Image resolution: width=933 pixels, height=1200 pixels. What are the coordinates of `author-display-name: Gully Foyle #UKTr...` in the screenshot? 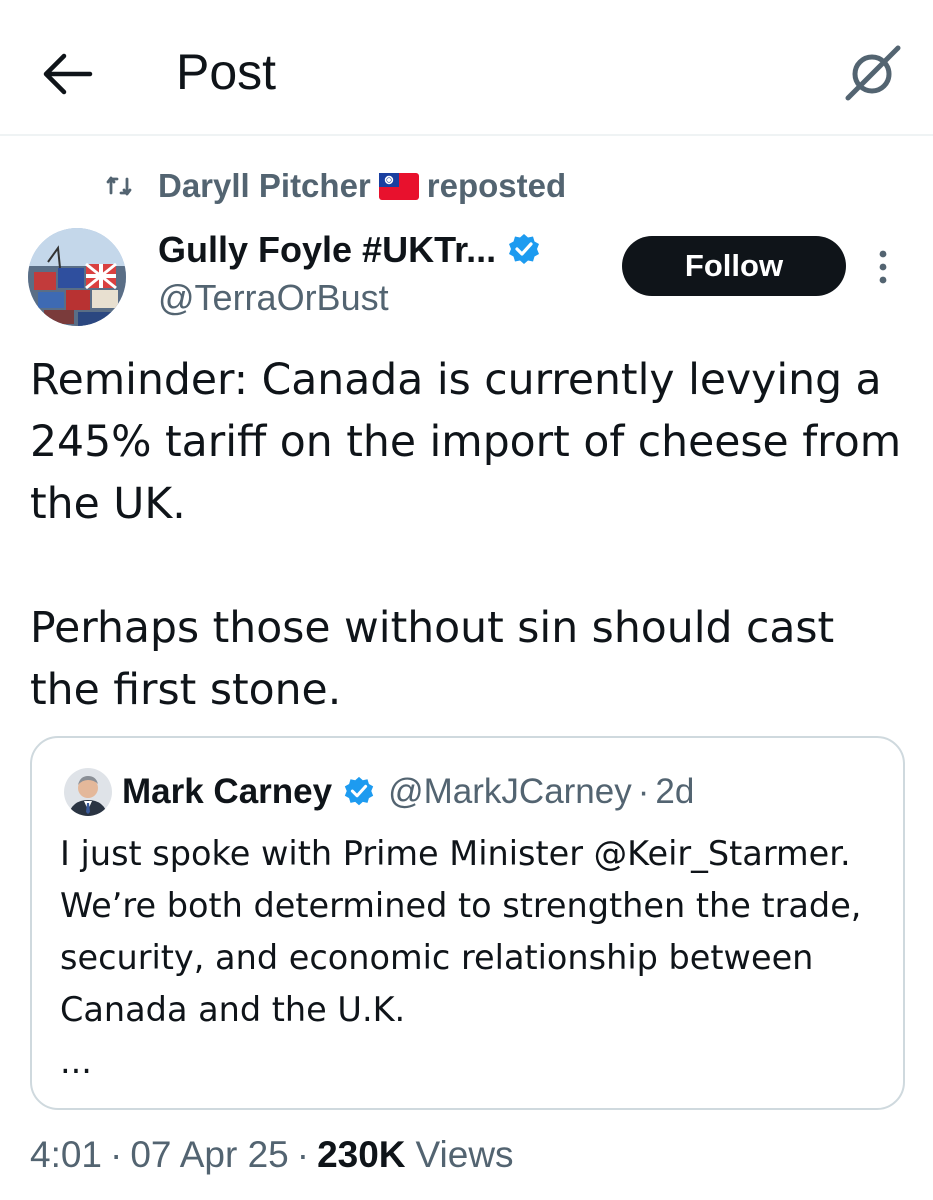 It's located at (327, 250).